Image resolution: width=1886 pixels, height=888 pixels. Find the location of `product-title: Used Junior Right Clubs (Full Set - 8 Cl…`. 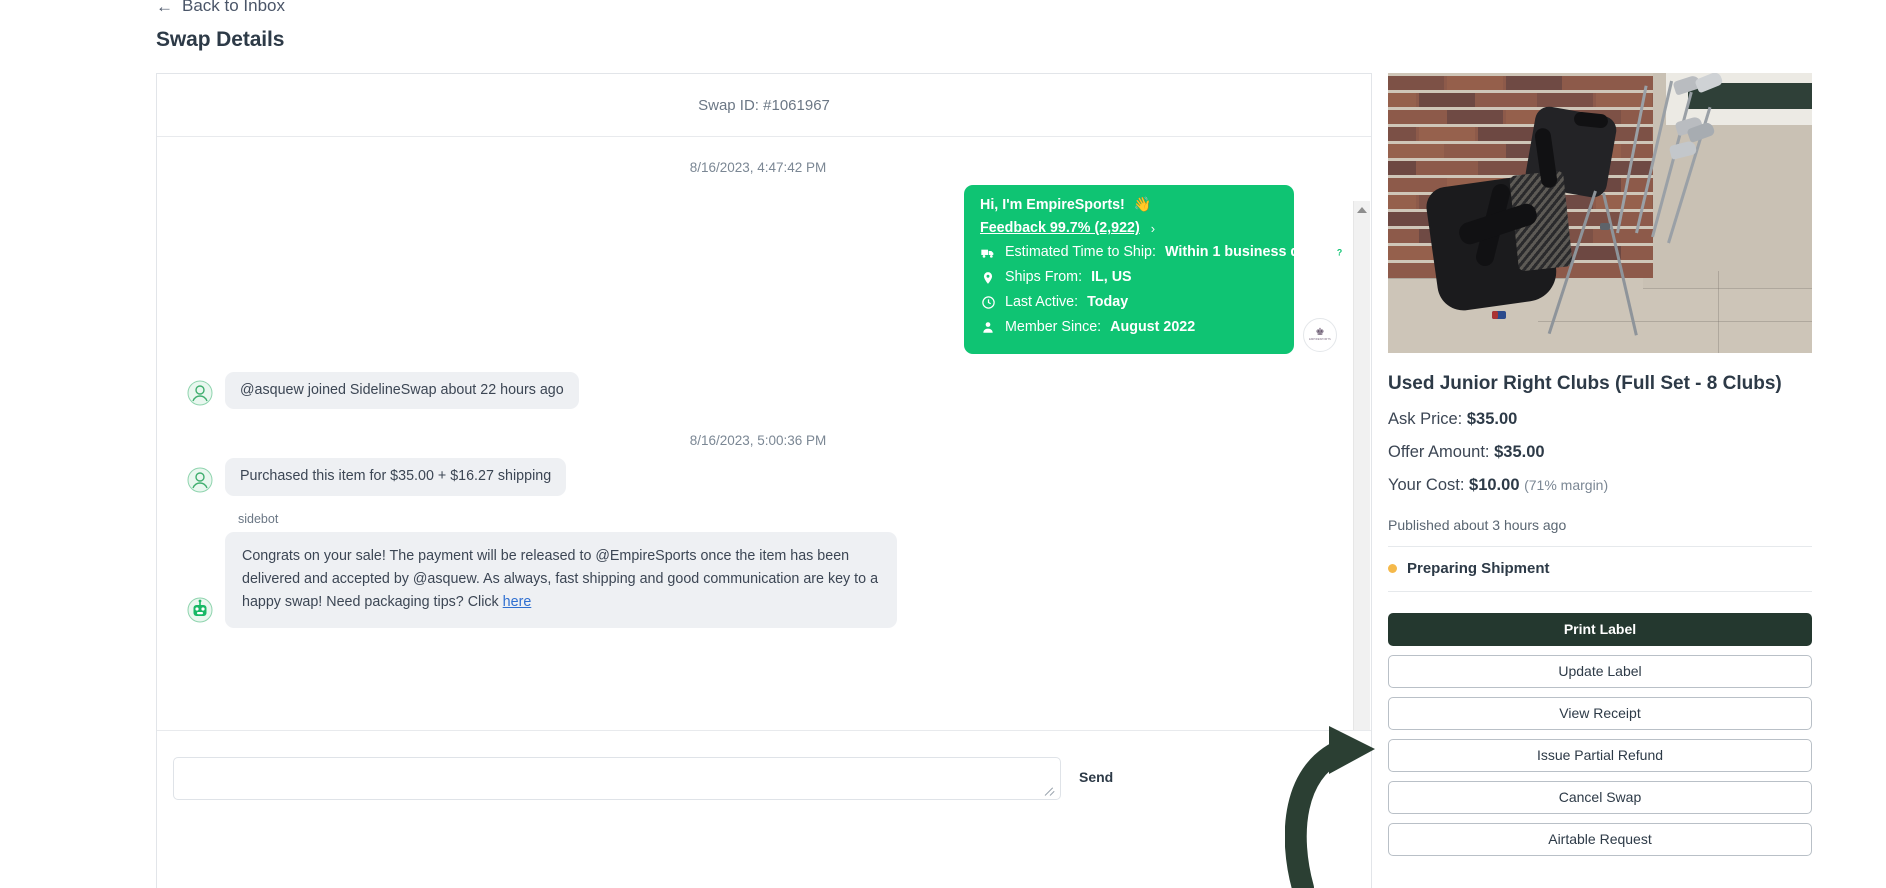

product-title: Used Junior Right Clubs (Full Set - 8 Cl… is located at coordinates (1585, 383).